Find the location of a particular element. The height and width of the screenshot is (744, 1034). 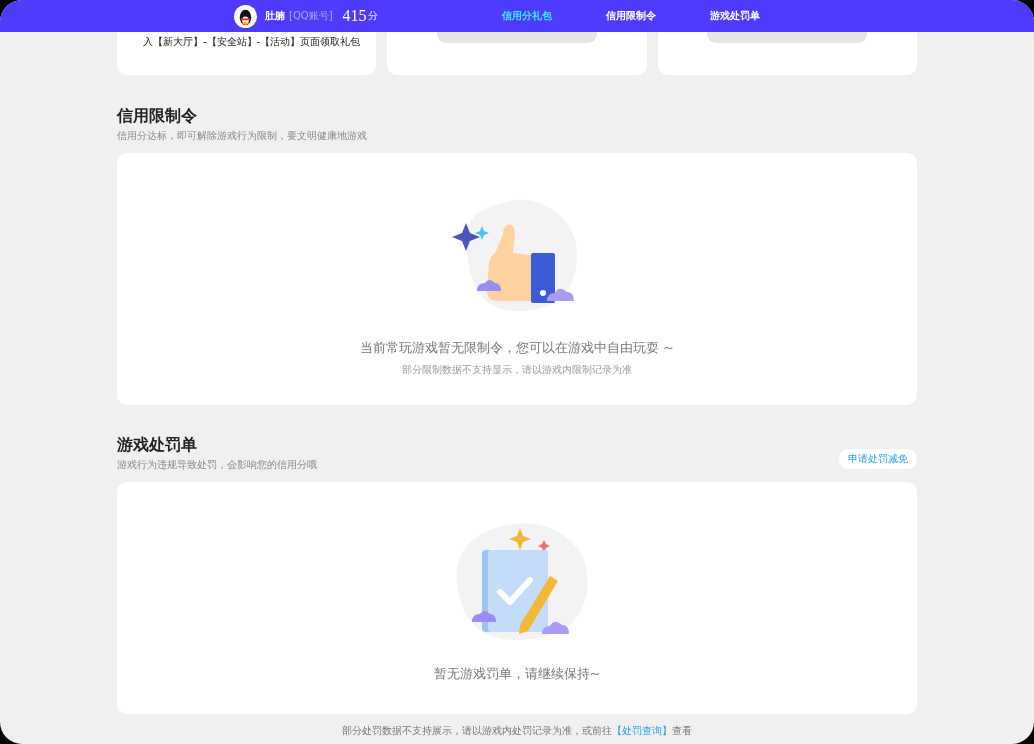

section-subtitle: 游戏行为违规导致处罚，会影响您的信用分哦 is located at coordinates (217, 465).